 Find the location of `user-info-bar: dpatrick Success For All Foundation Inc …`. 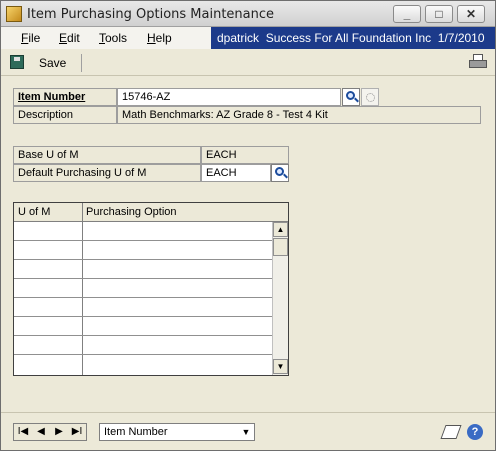

user-info-bar: dpatrick Success For All Foundation Inc … is located at coordinates (353, 38).